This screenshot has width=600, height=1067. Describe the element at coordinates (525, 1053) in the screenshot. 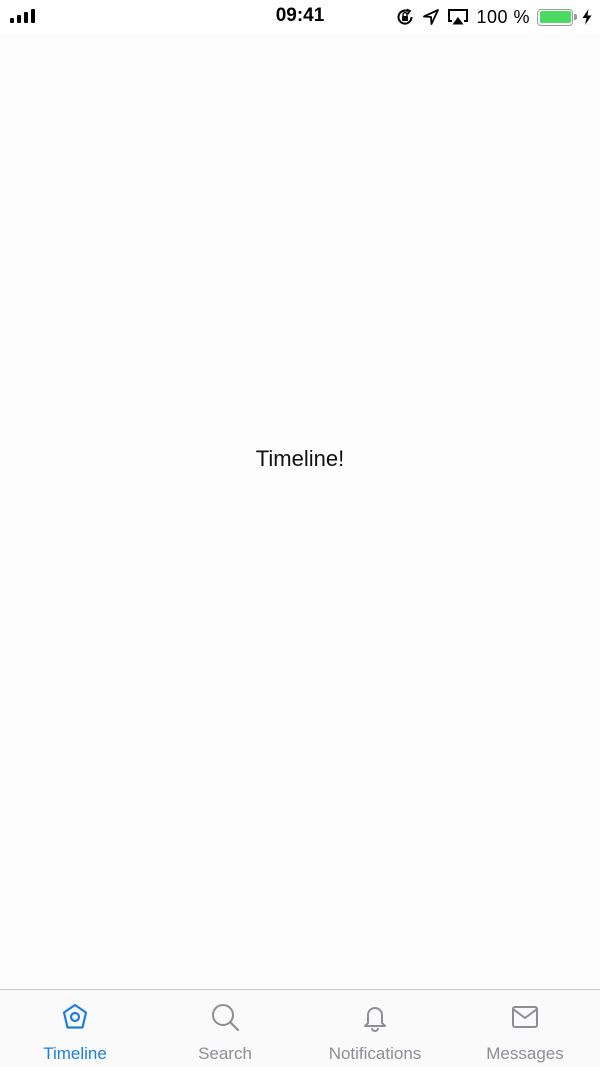

I see `tab-label-messages: Messages` at that location.